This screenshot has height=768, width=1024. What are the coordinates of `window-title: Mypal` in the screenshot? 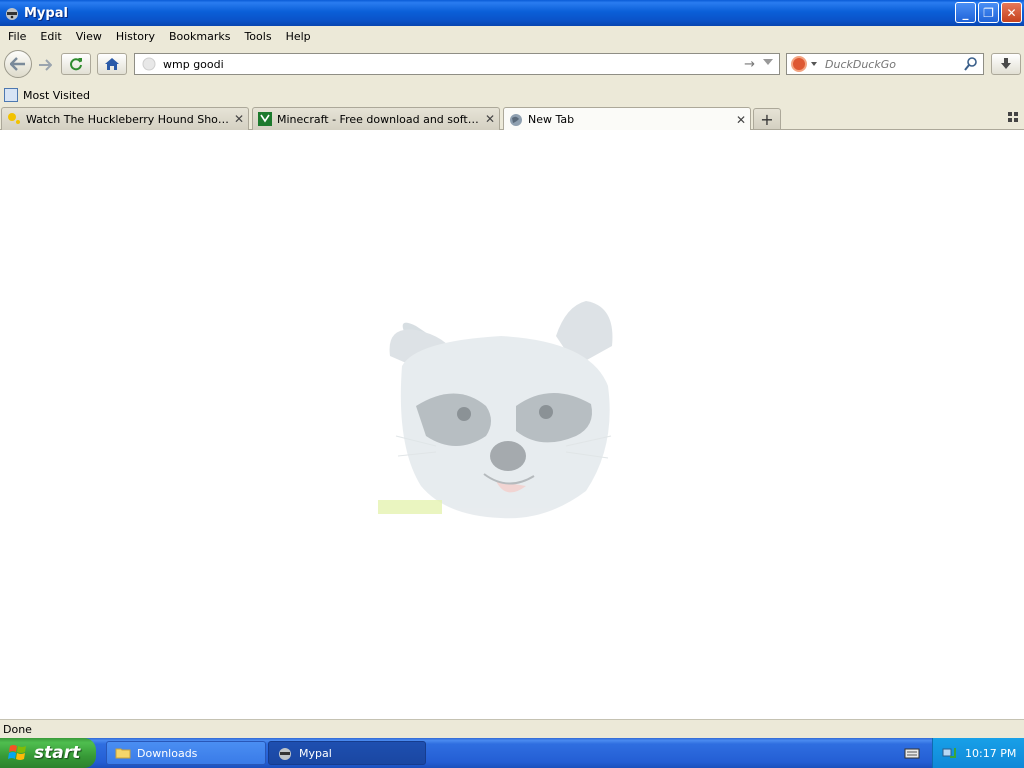 It's located at (46, 13).